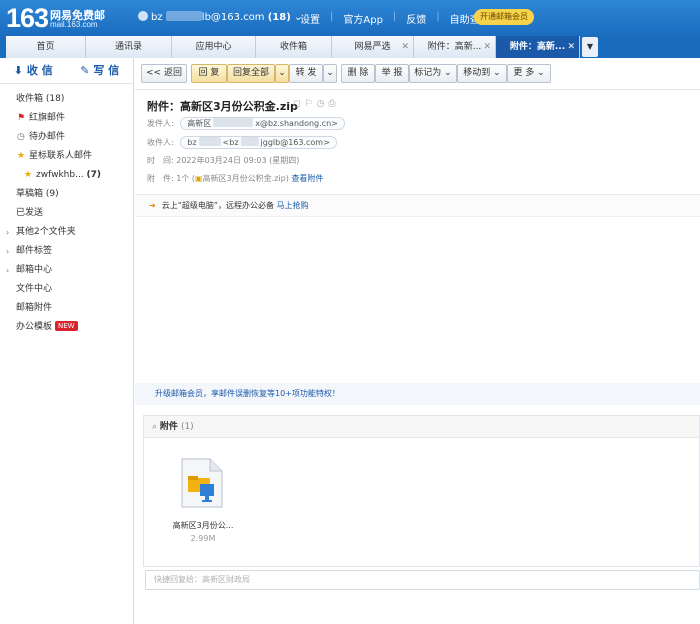  I want to click on sidebar-item-todo: ◷ 待办邮件, so click(66, 137).